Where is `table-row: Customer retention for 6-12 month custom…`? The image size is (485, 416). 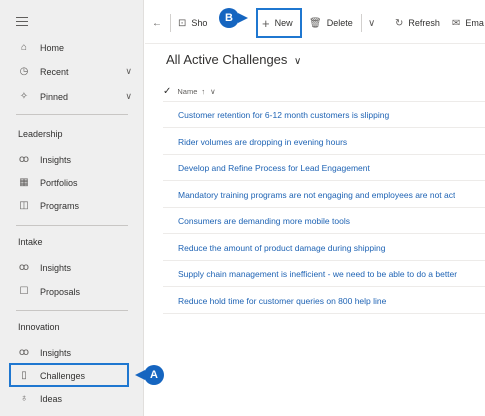
table-row: Customer retention for 6-12 month custom… is located at coordinates (324, 115).